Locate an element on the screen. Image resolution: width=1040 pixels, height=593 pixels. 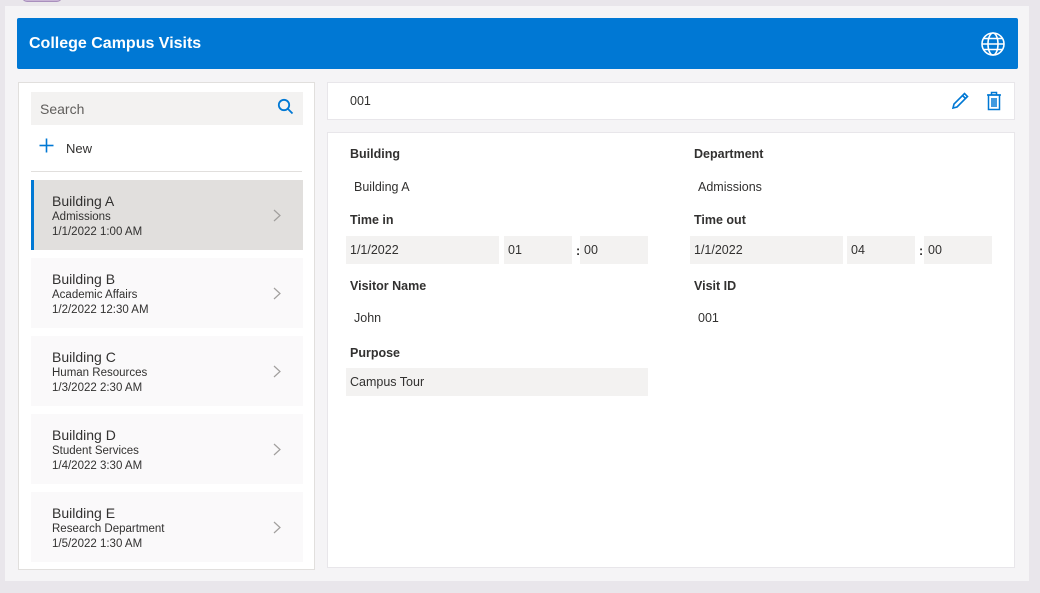
list-item-datetime: 1/1/2022 1:00 AM is located at coordinates (97, 232).